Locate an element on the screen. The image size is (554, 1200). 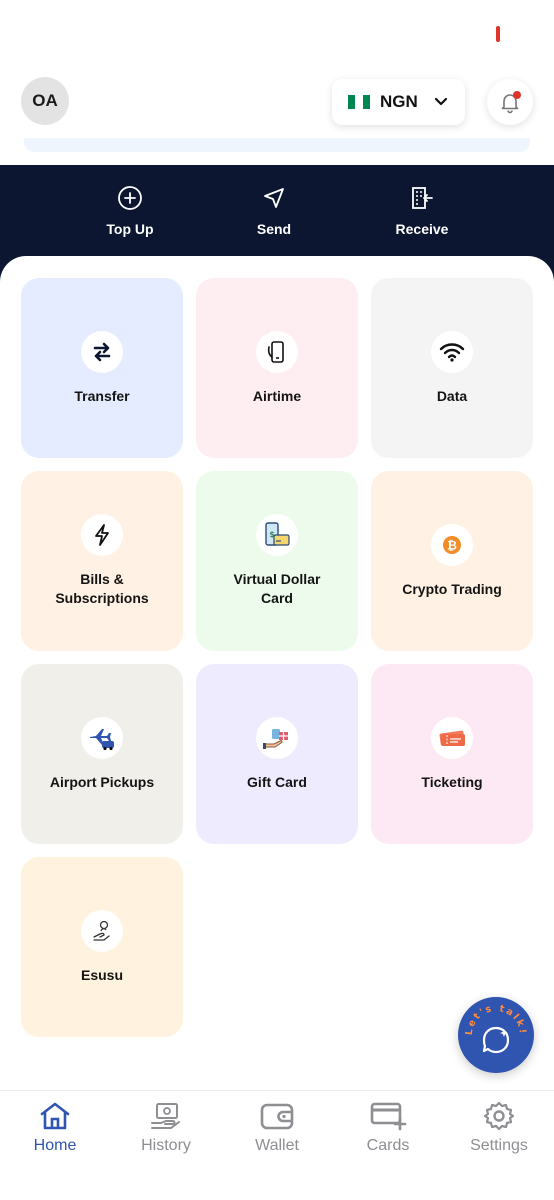
service-label: Gift Card is located at coordinates (277, 781).